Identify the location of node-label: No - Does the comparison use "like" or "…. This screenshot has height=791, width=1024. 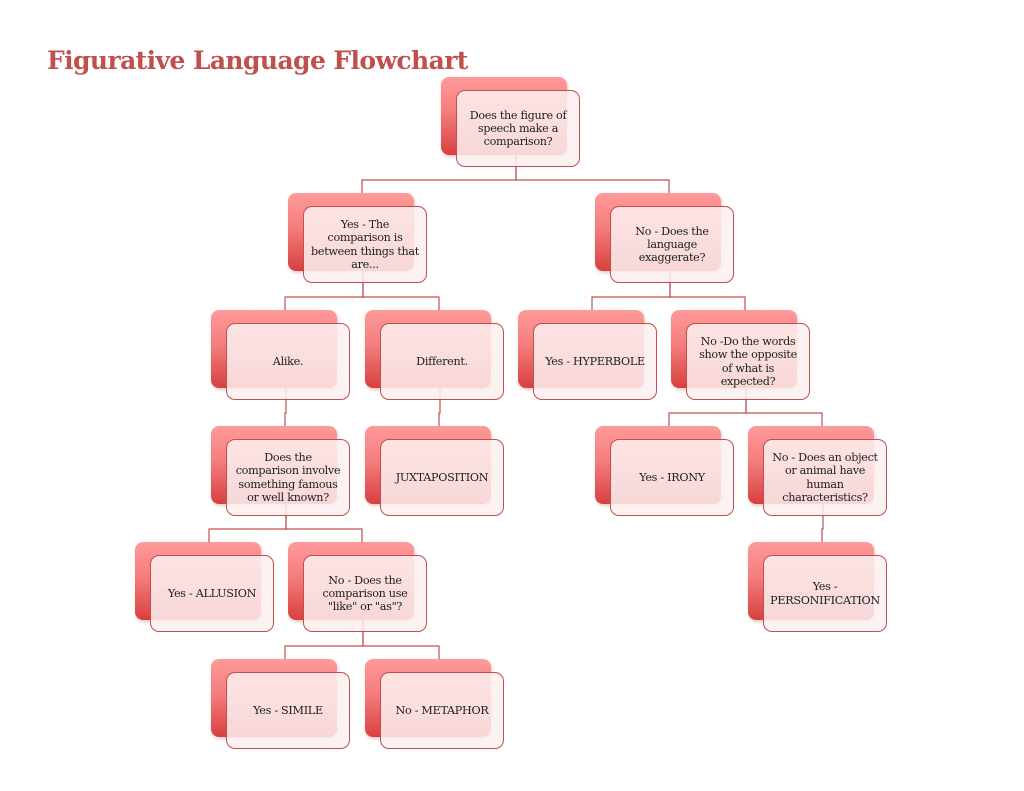
(365, 593).